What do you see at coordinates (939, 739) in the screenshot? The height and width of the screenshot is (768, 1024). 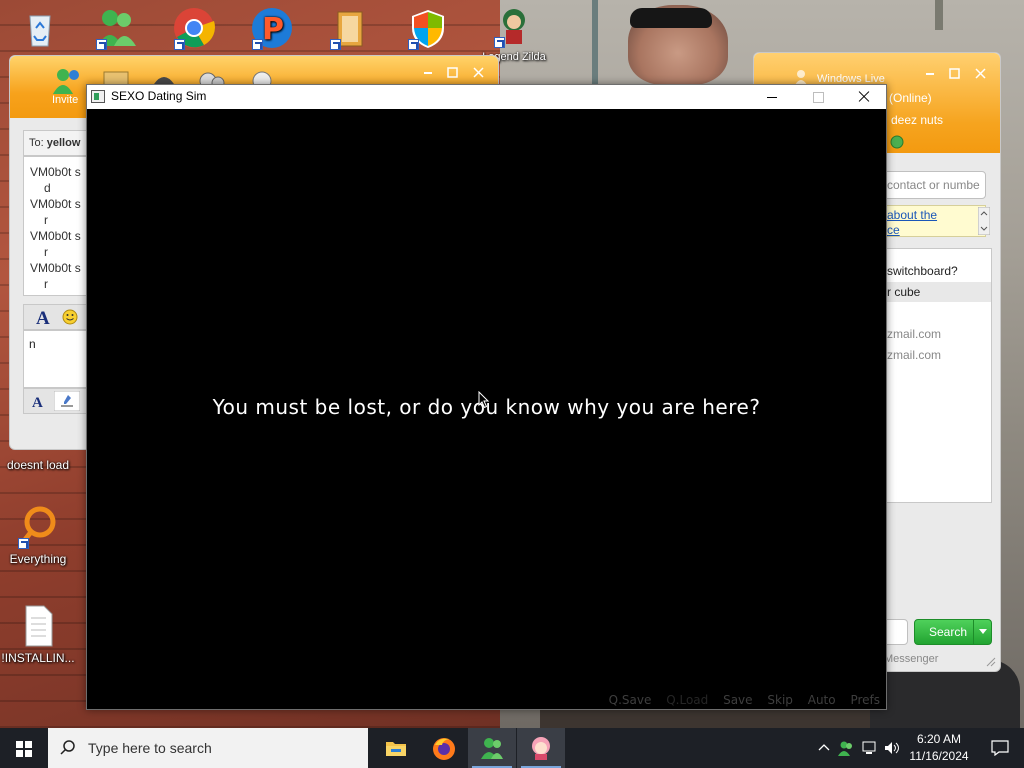 I see `clock-time: 6:20 AM` at bounding box center [939, 739].